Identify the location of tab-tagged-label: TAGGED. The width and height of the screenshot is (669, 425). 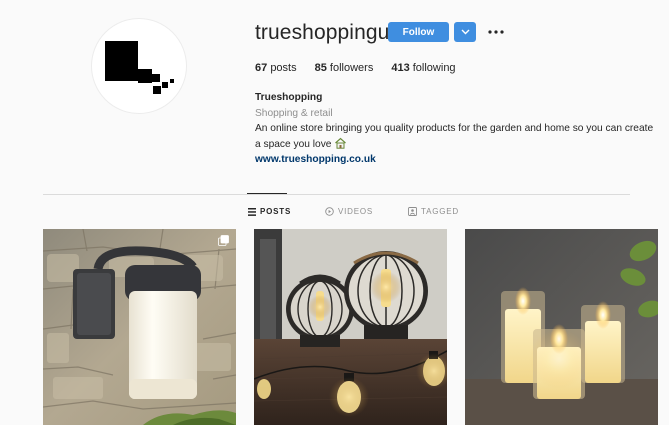
(440, 211).